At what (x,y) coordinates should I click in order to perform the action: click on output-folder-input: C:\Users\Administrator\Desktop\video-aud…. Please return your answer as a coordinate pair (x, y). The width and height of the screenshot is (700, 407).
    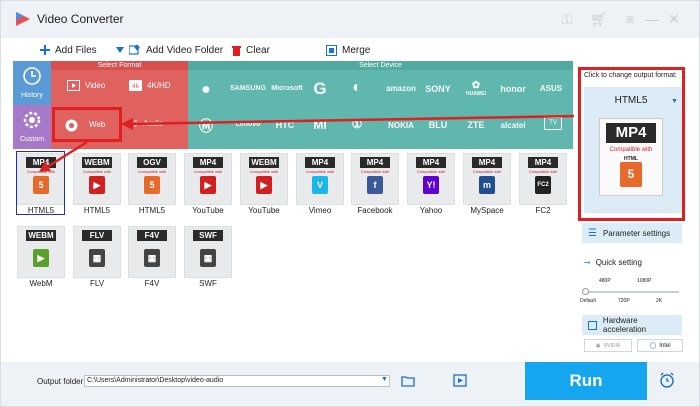
    Looking at the image, I should click on (237, 381).